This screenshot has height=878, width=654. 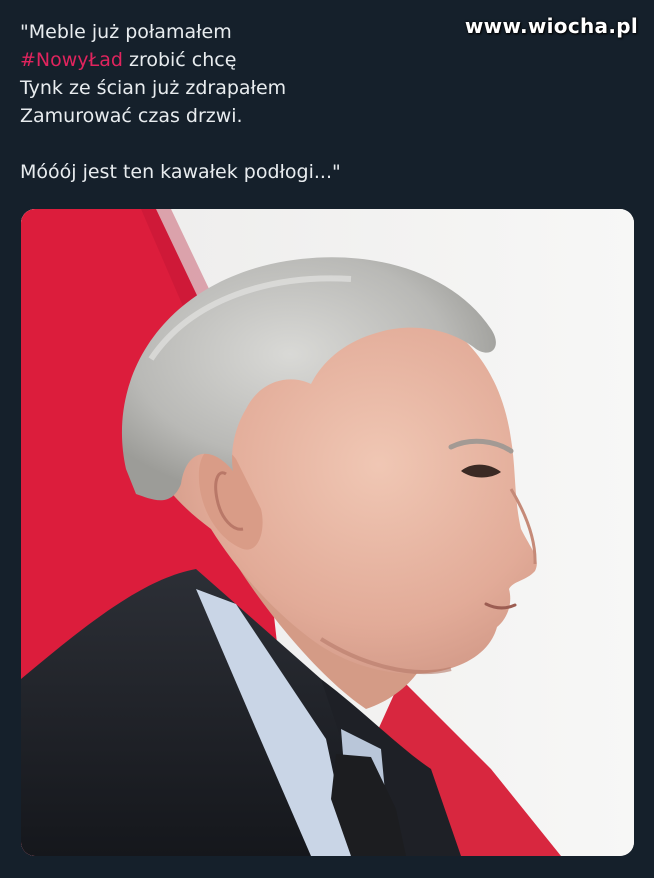 What do you see at coordinates (180, 144) in the screenshot?
I see `tweet-paragraph-gap` at bounding box center [180, 144].